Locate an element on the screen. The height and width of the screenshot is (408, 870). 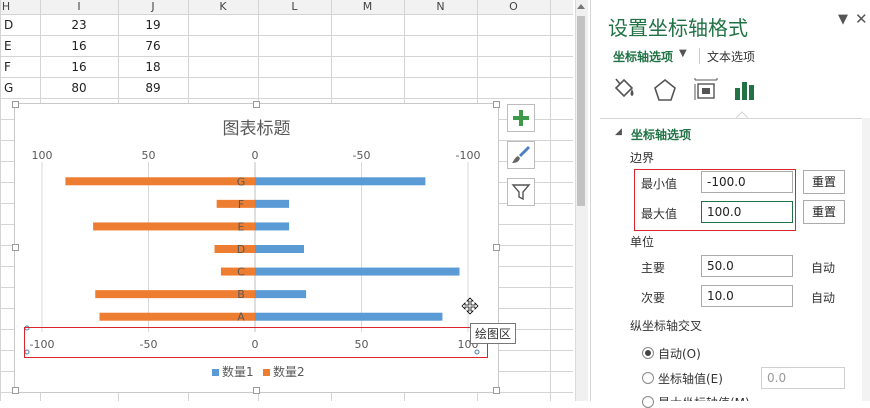
reset-min-button: 重置 is located at coordinates (824, 182).